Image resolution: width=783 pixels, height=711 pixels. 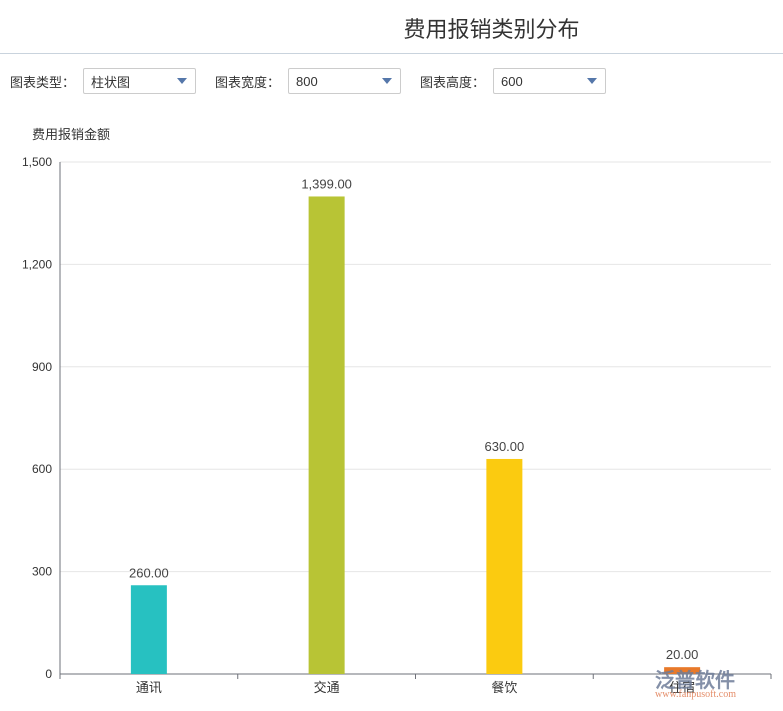 What do you see at coordinates (696, 685) in the screenshot?
I see `watermark-logo: 泛普软件 www.fanpusoft.com` at bounding box center [696, 685].